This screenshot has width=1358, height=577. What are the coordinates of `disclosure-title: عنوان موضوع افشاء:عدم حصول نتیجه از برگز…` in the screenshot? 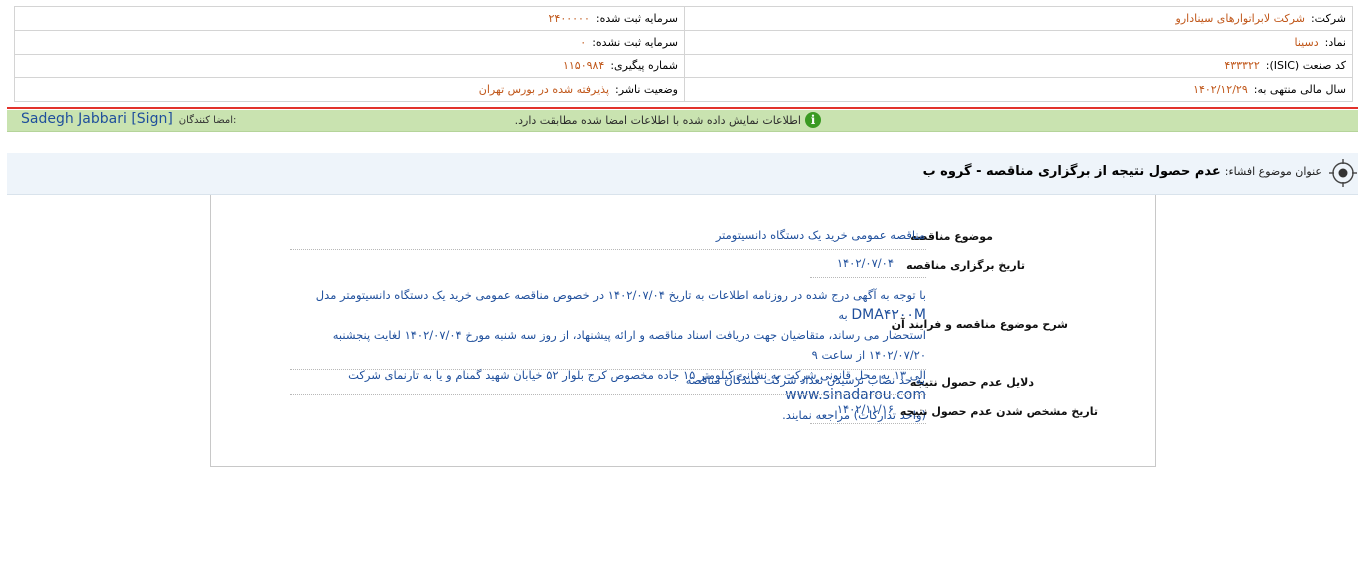 It's located at (1122, 171).